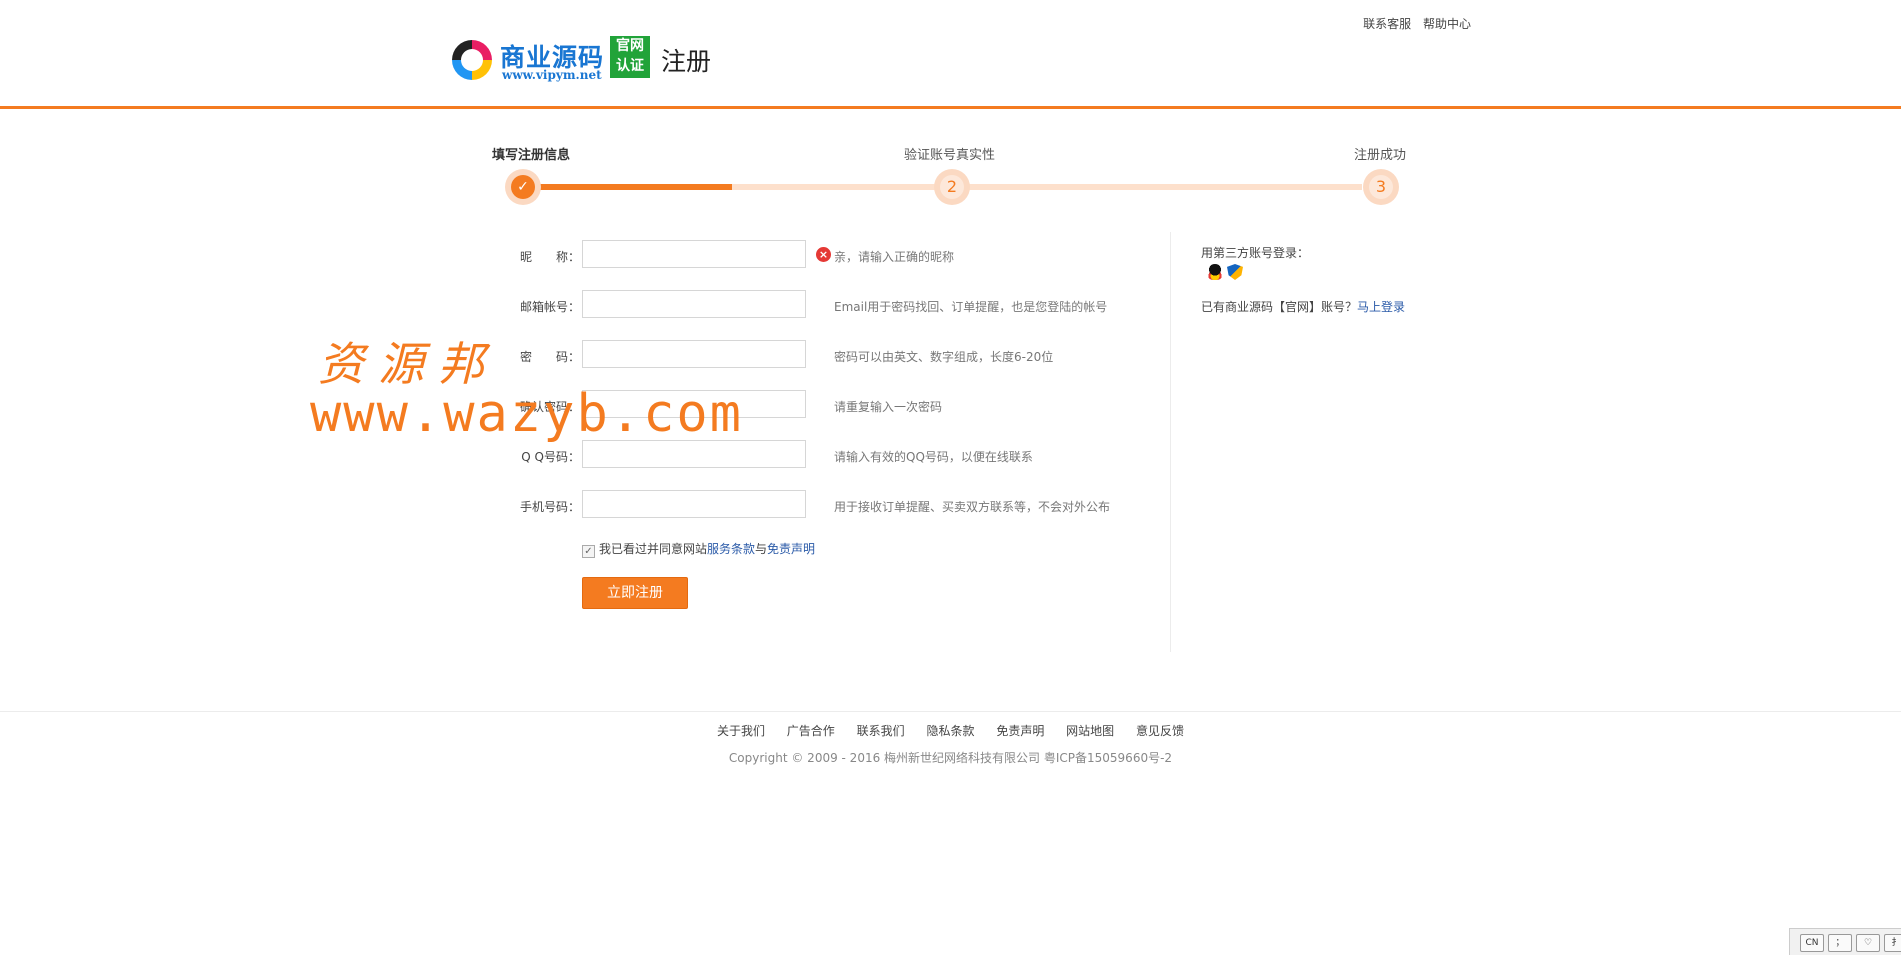 The width and height of the screenshot is (1901, 955). I want to click on footer-divider, so click(950, 711).